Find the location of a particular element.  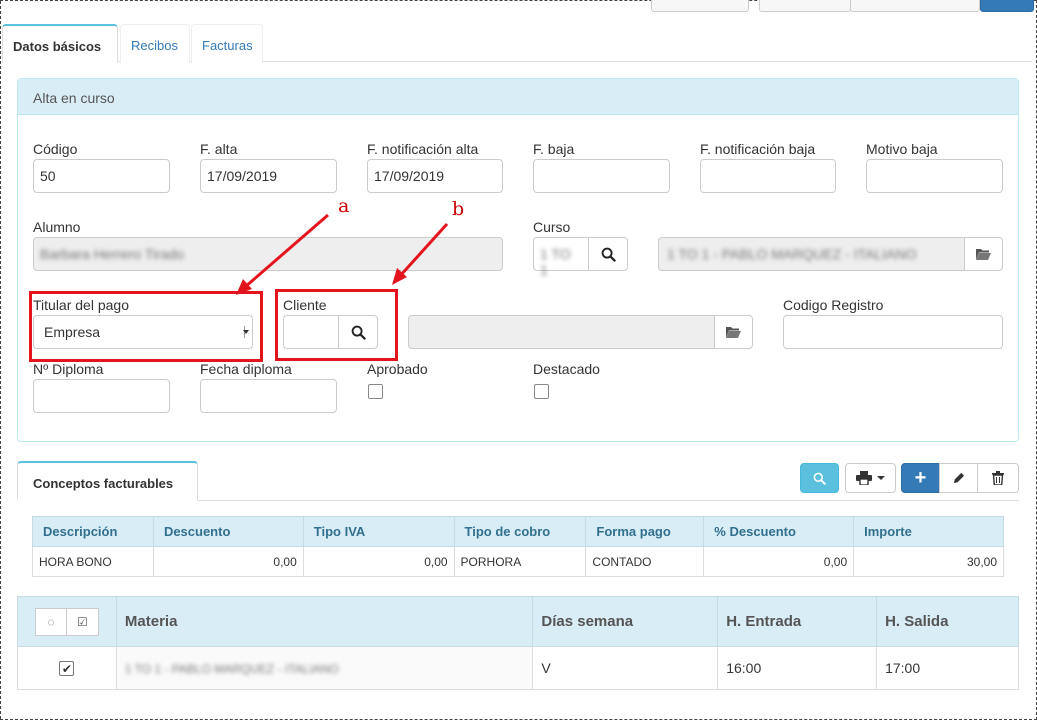

print-dropdown-button is located at coordinates (870, 478).